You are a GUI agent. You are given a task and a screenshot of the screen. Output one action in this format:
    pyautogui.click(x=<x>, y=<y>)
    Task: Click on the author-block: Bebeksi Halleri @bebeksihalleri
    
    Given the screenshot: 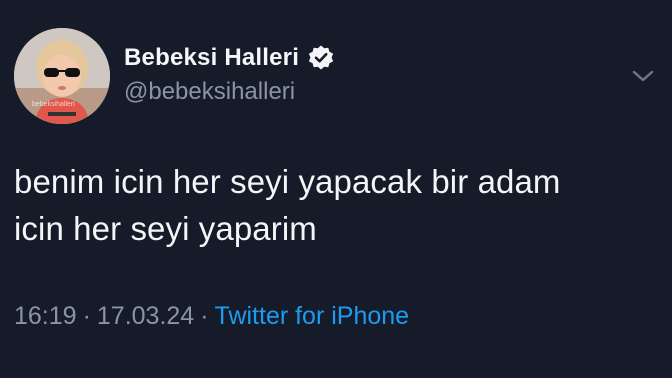 What is the action you would take?
    pyautogui.click(x=229, y=75)
    